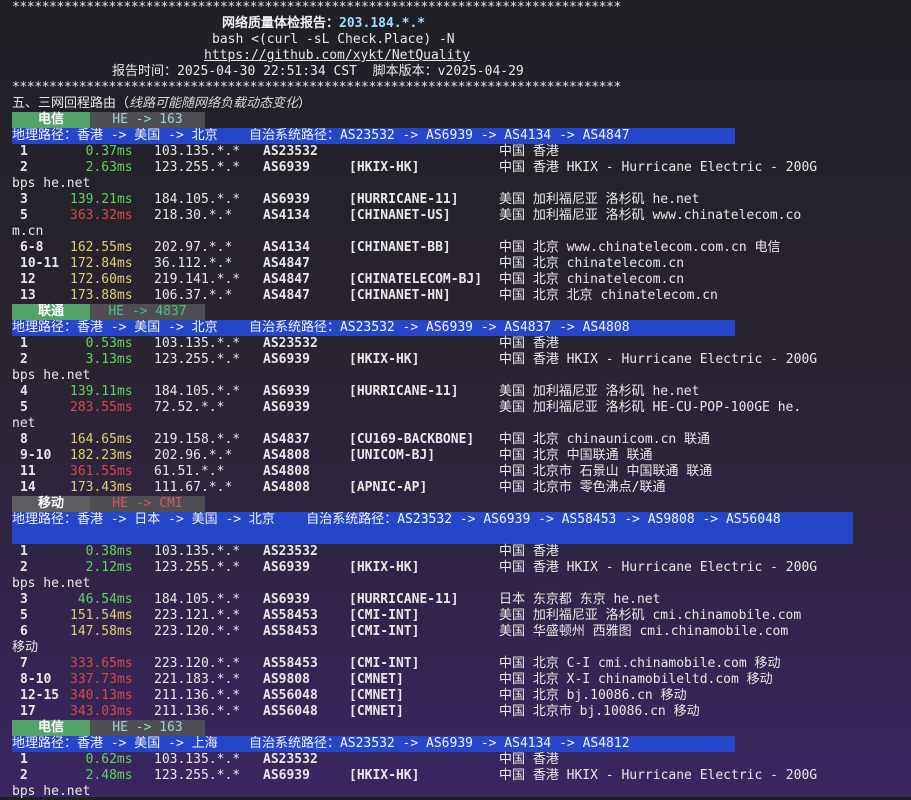  What do you see at coordinates (376, 711) in the screenshot?
I see `hop-netname: [CMNET]` at bounding box center [376, 711].